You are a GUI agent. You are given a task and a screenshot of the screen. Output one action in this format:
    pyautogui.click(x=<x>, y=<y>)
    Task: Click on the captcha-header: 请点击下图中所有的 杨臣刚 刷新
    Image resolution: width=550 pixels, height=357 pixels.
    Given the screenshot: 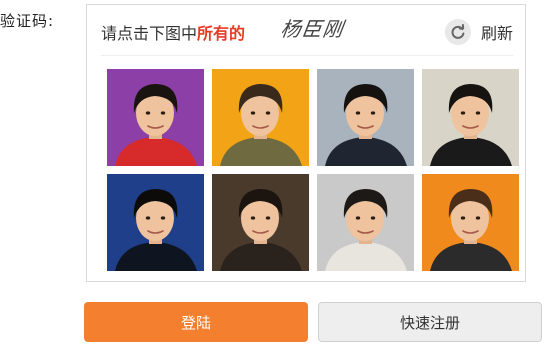 What is the action you would take?
    pyautogui.click(x=307, y=30)
    